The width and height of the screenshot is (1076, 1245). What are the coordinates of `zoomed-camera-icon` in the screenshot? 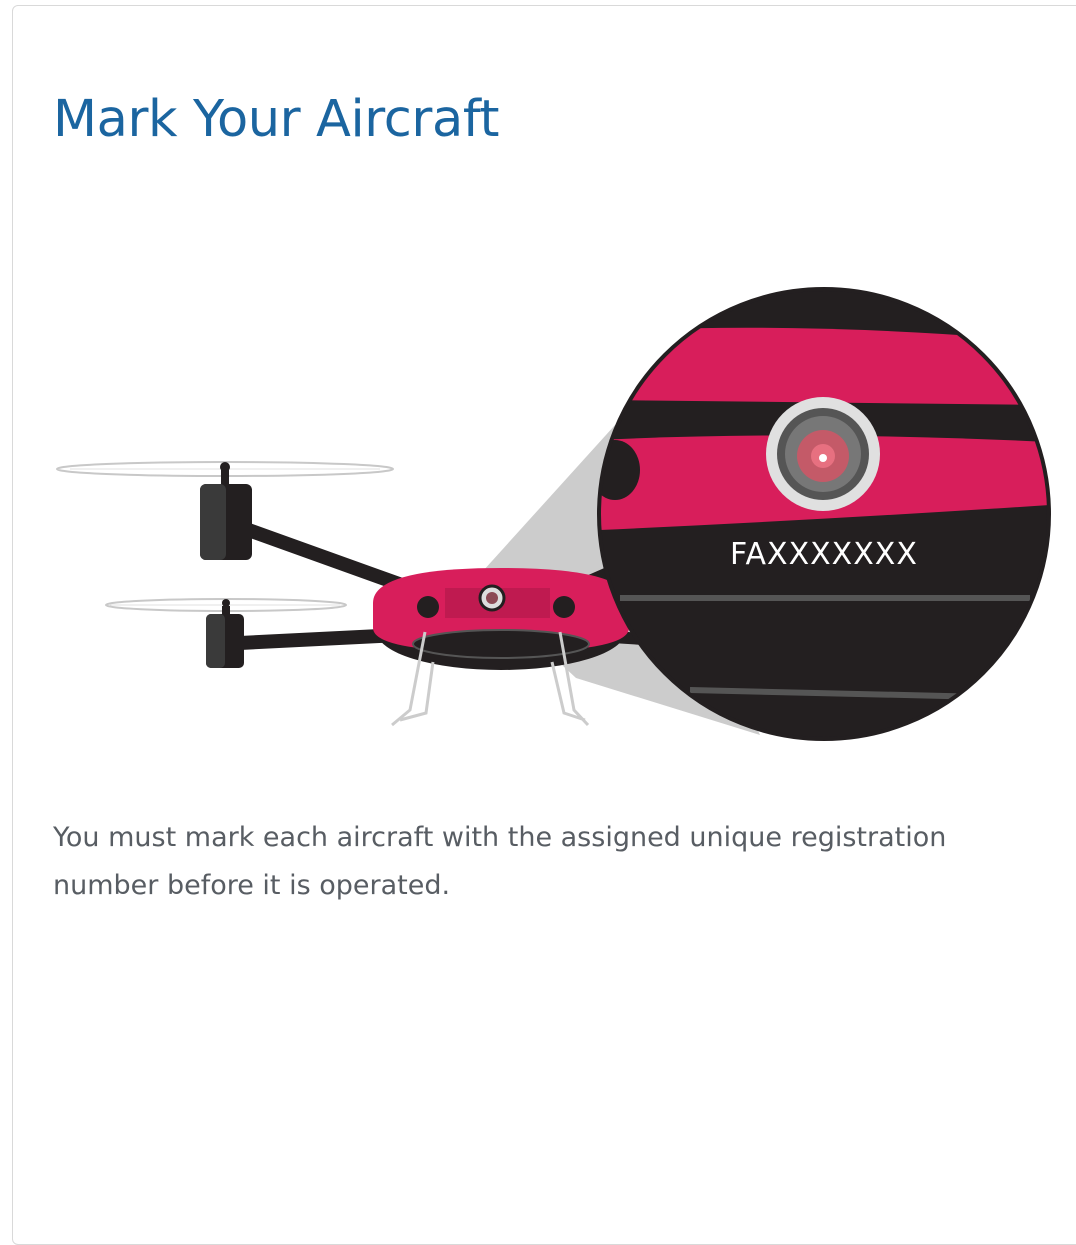 It's located at (823, 454).